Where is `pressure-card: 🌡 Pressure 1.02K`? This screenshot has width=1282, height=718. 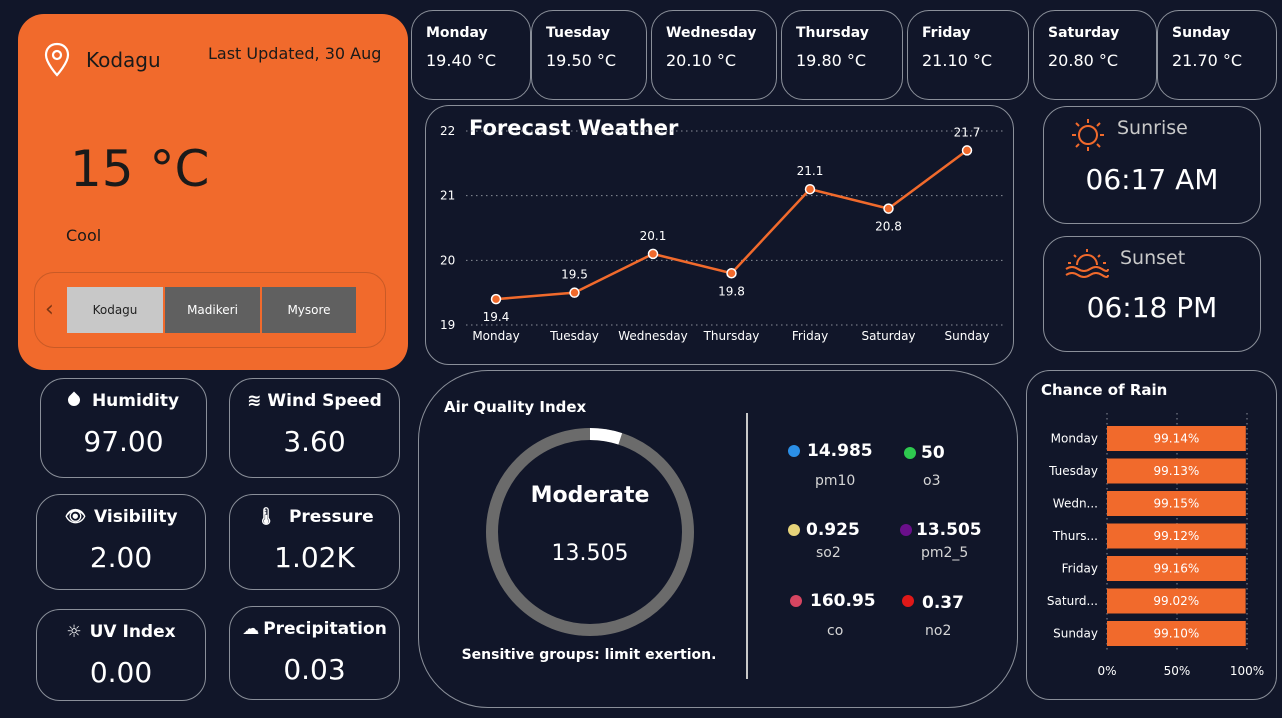
pressure-card: 🌡 Pressure 1.02K is located at coordinates (314, 542).